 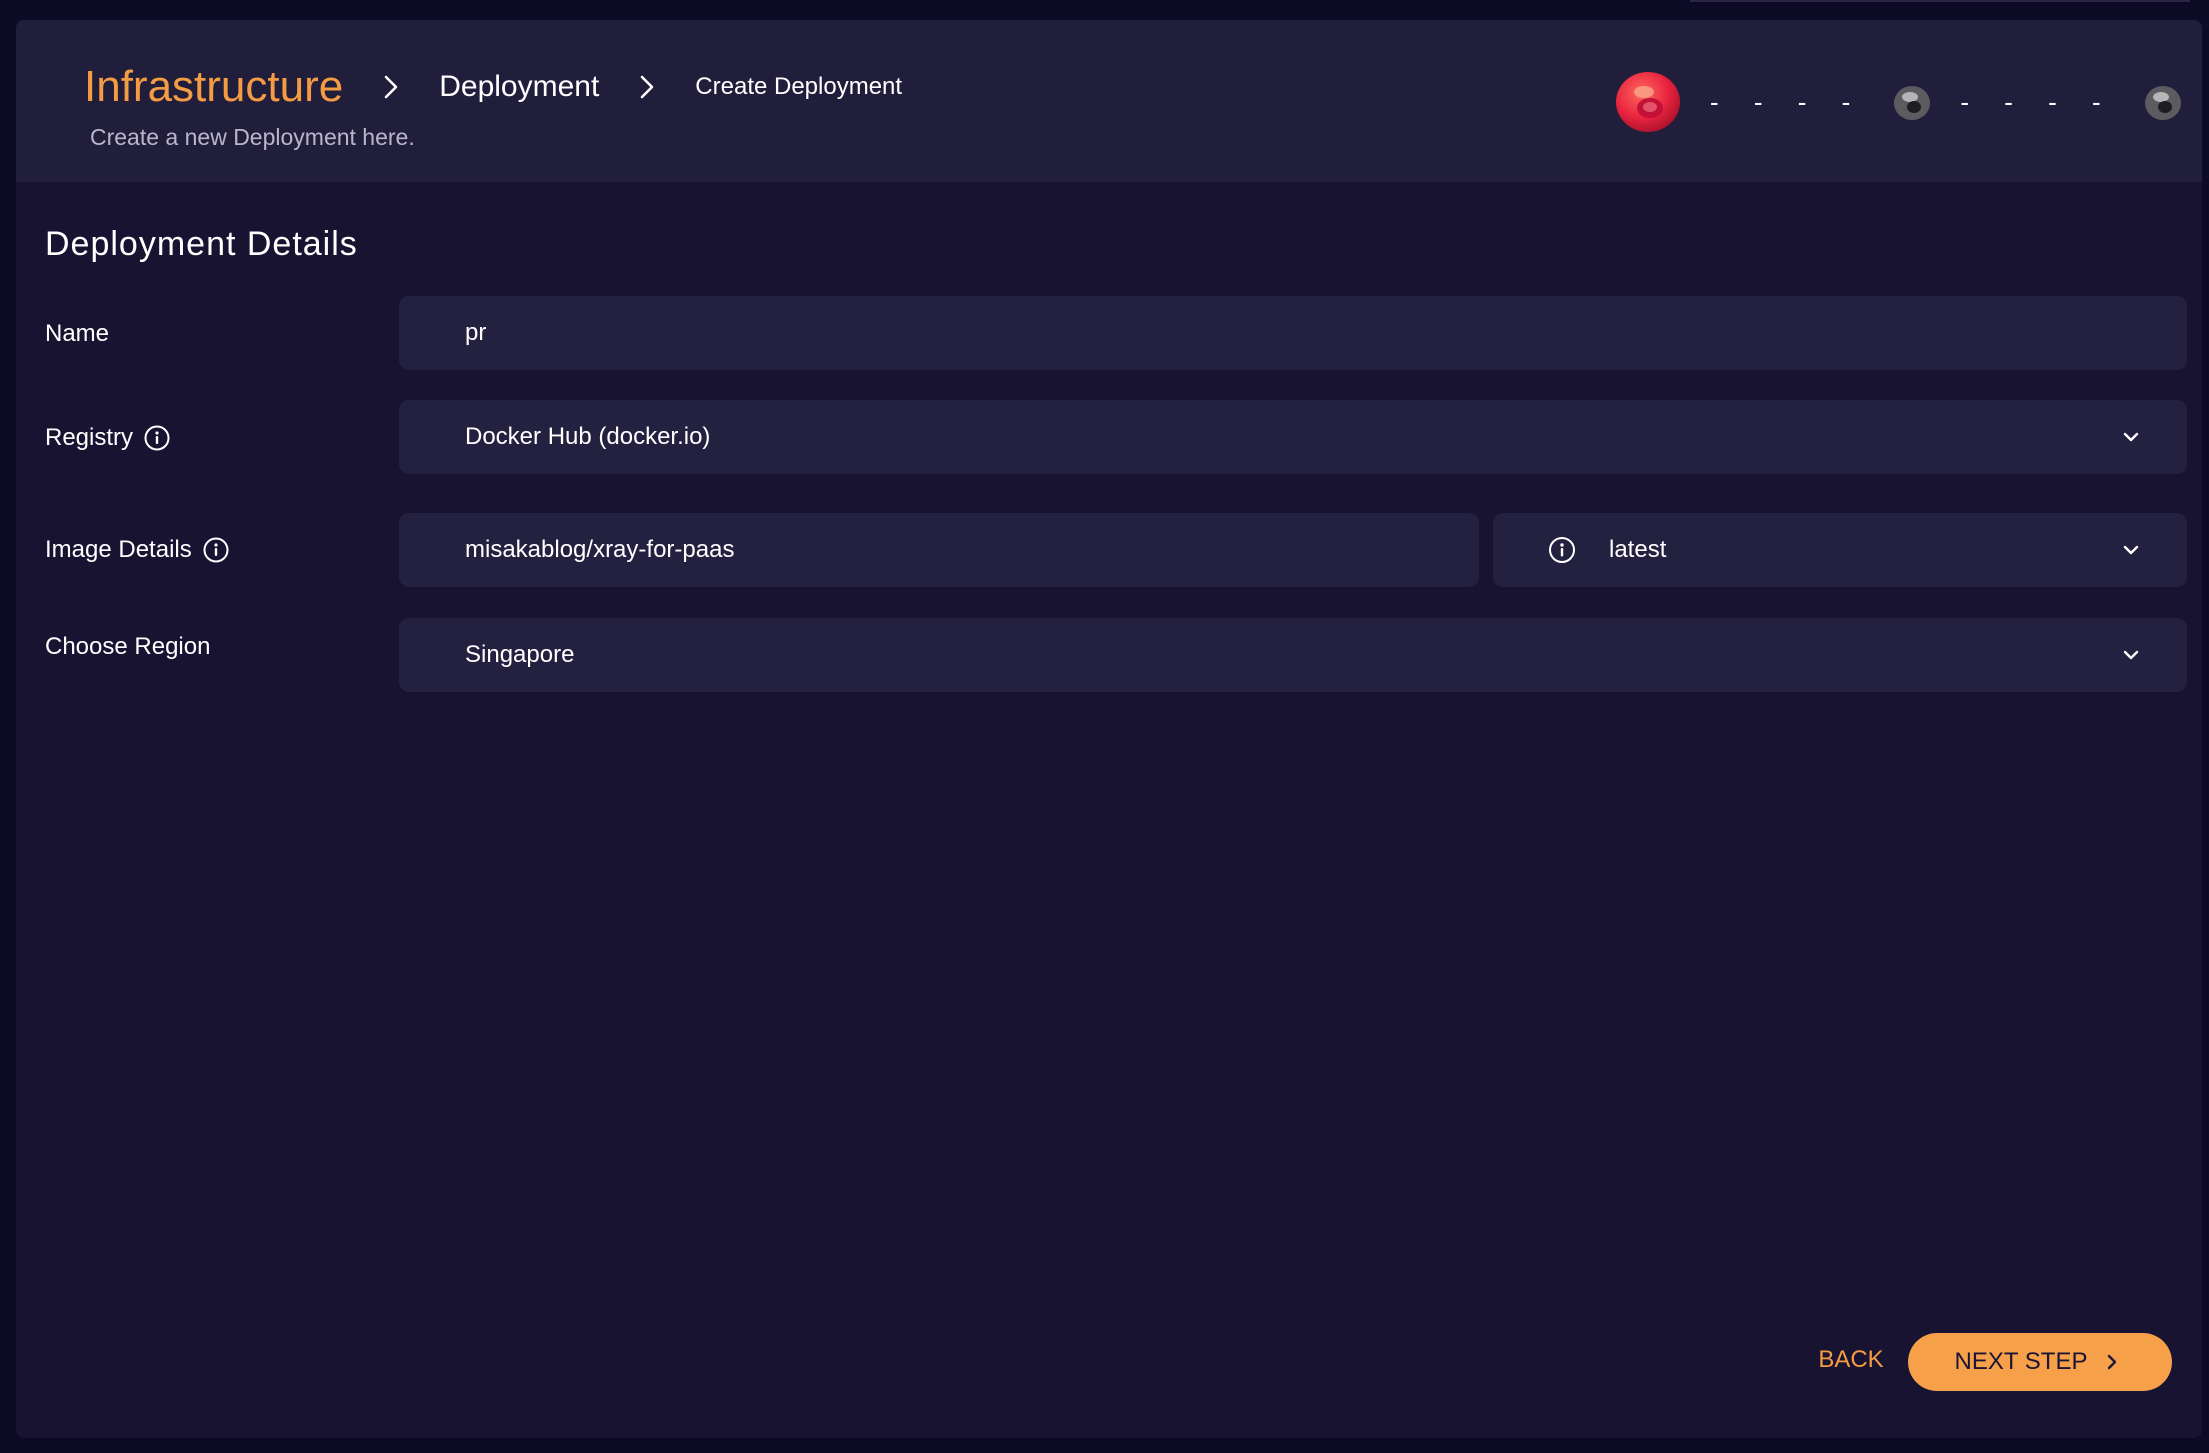 What do you see at coordinates (476, 332) in the screenshot?
I see `name-input-value: pr` at bounding box center [476, 332].